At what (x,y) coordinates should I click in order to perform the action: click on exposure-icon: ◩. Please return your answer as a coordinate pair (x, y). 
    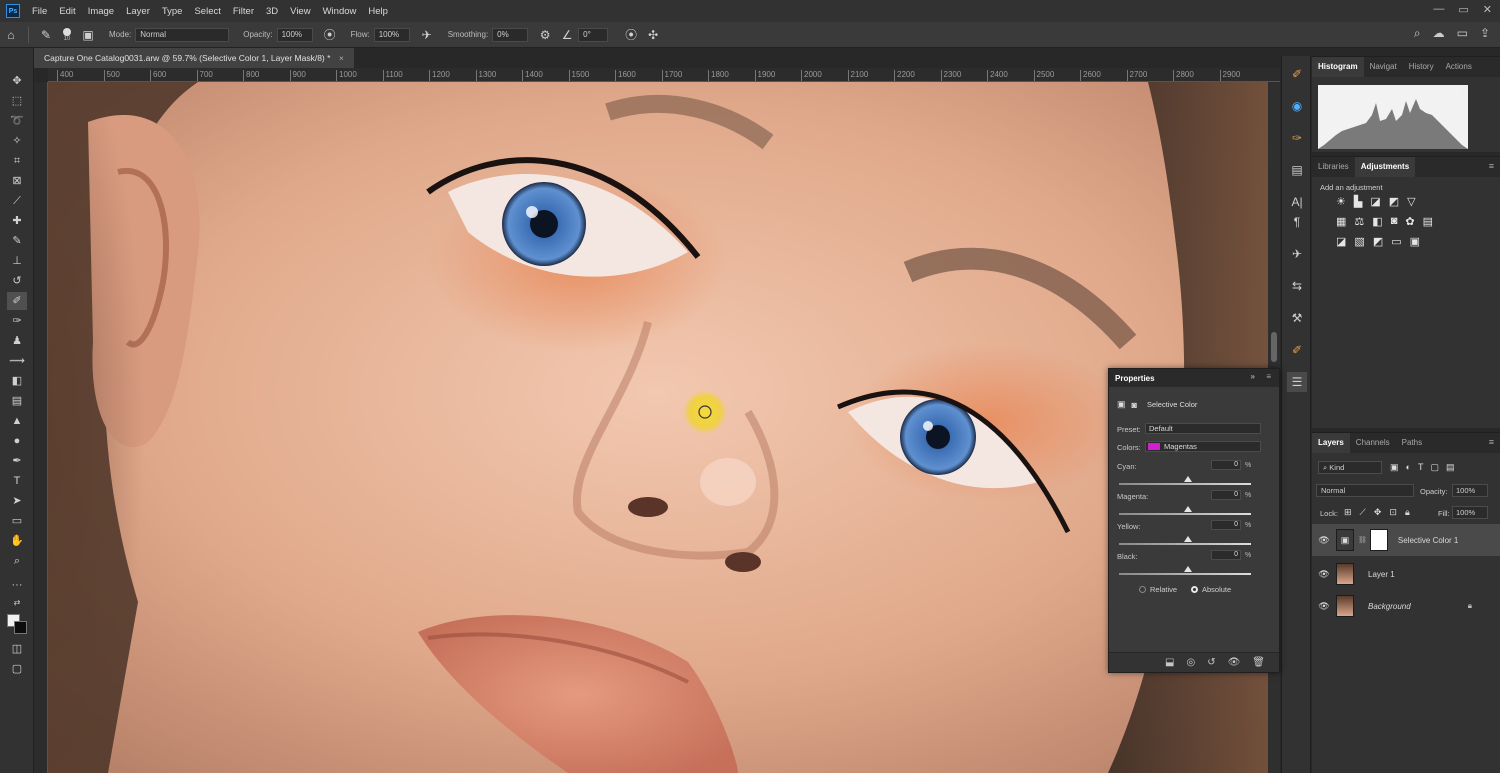
    Looking at the image, I should click on (1394, 201).